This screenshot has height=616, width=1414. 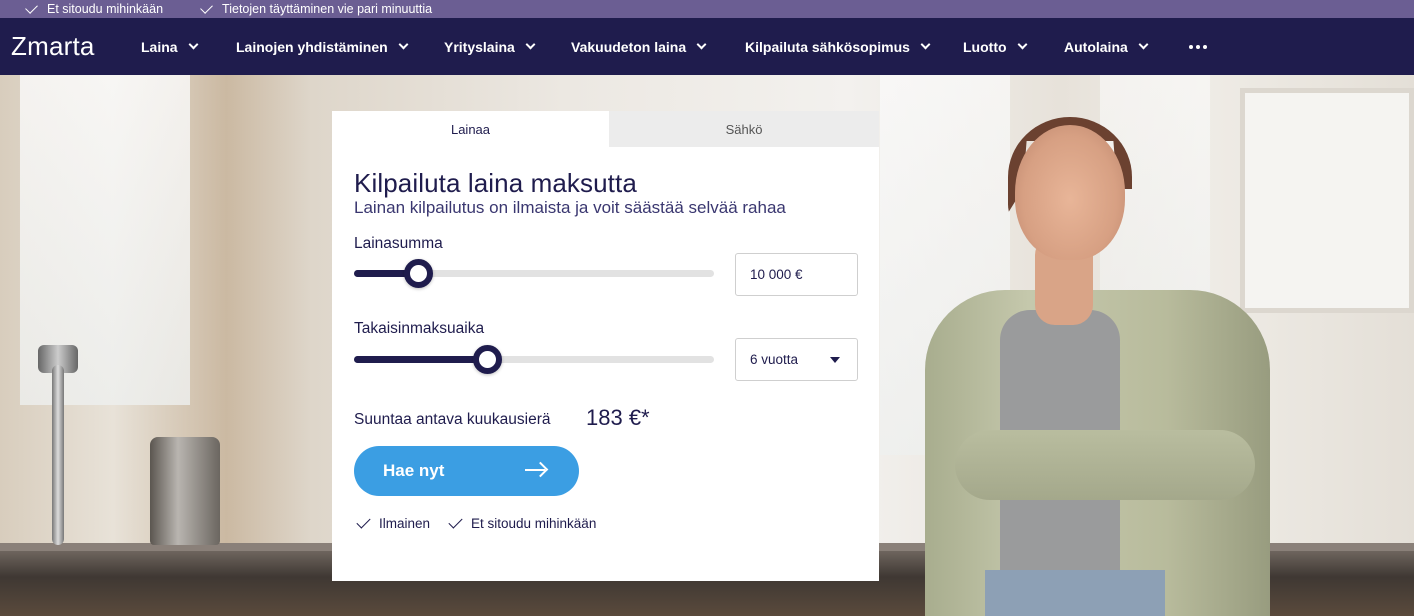 I want to click on benefit-item: Ilmainen, so click(x=393, y=522).